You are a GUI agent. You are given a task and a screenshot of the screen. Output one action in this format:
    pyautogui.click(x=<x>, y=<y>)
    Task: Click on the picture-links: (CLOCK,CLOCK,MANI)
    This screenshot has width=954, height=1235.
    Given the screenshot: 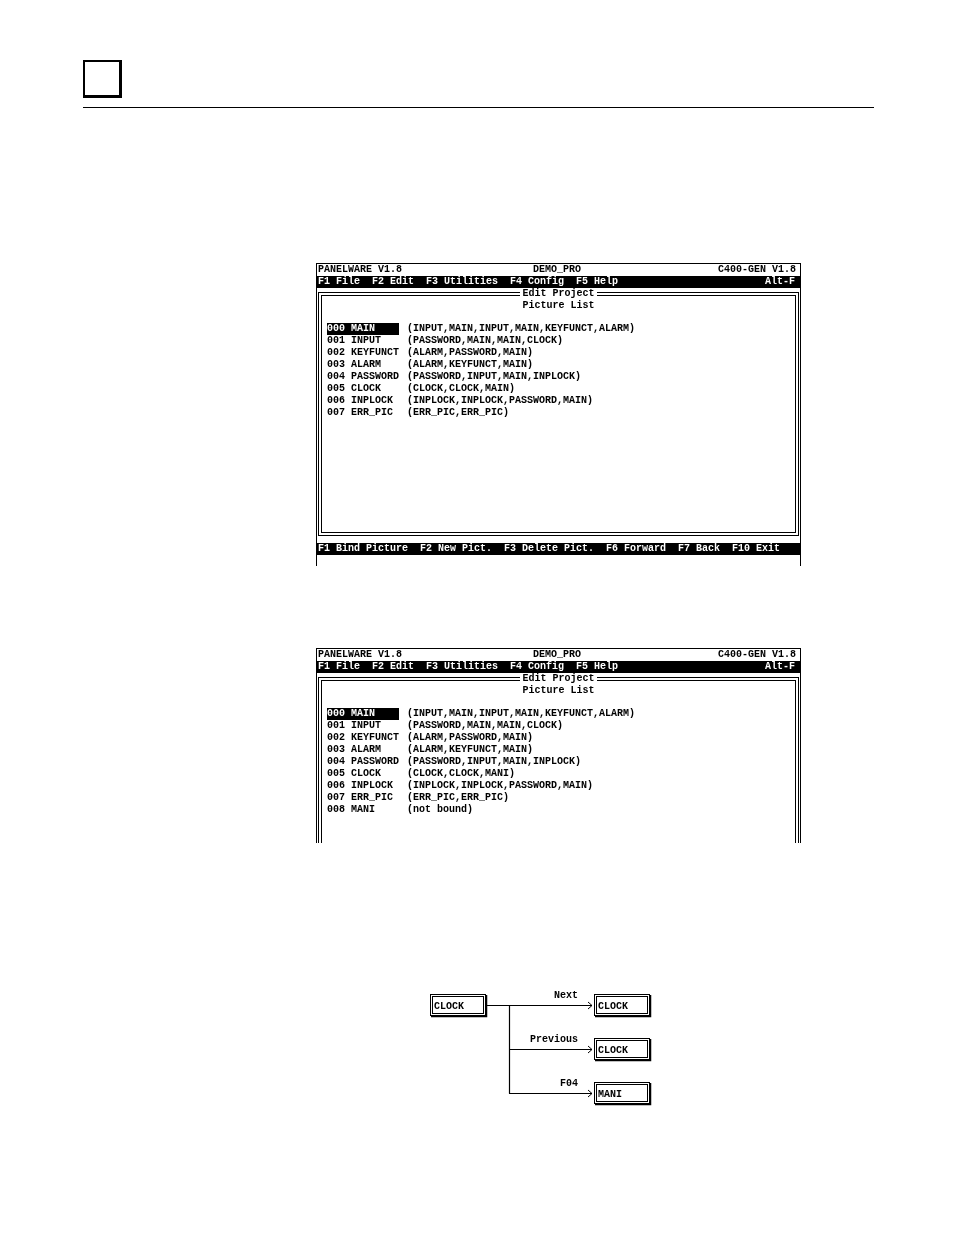 What is the action you would take?
    pyautogui.click(x=461, y=774)
    